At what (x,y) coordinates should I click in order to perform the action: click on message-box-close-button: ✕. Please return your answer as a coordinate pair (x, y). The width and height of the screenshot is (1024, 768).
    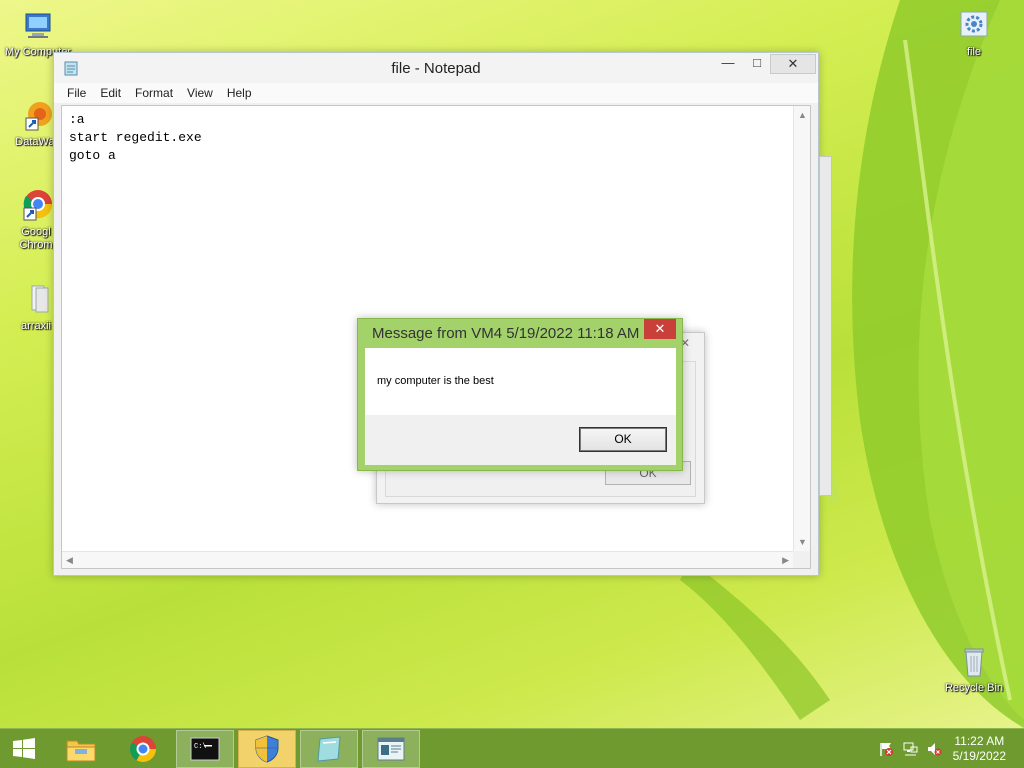
    Looking at the image, I should click on (660, 329).